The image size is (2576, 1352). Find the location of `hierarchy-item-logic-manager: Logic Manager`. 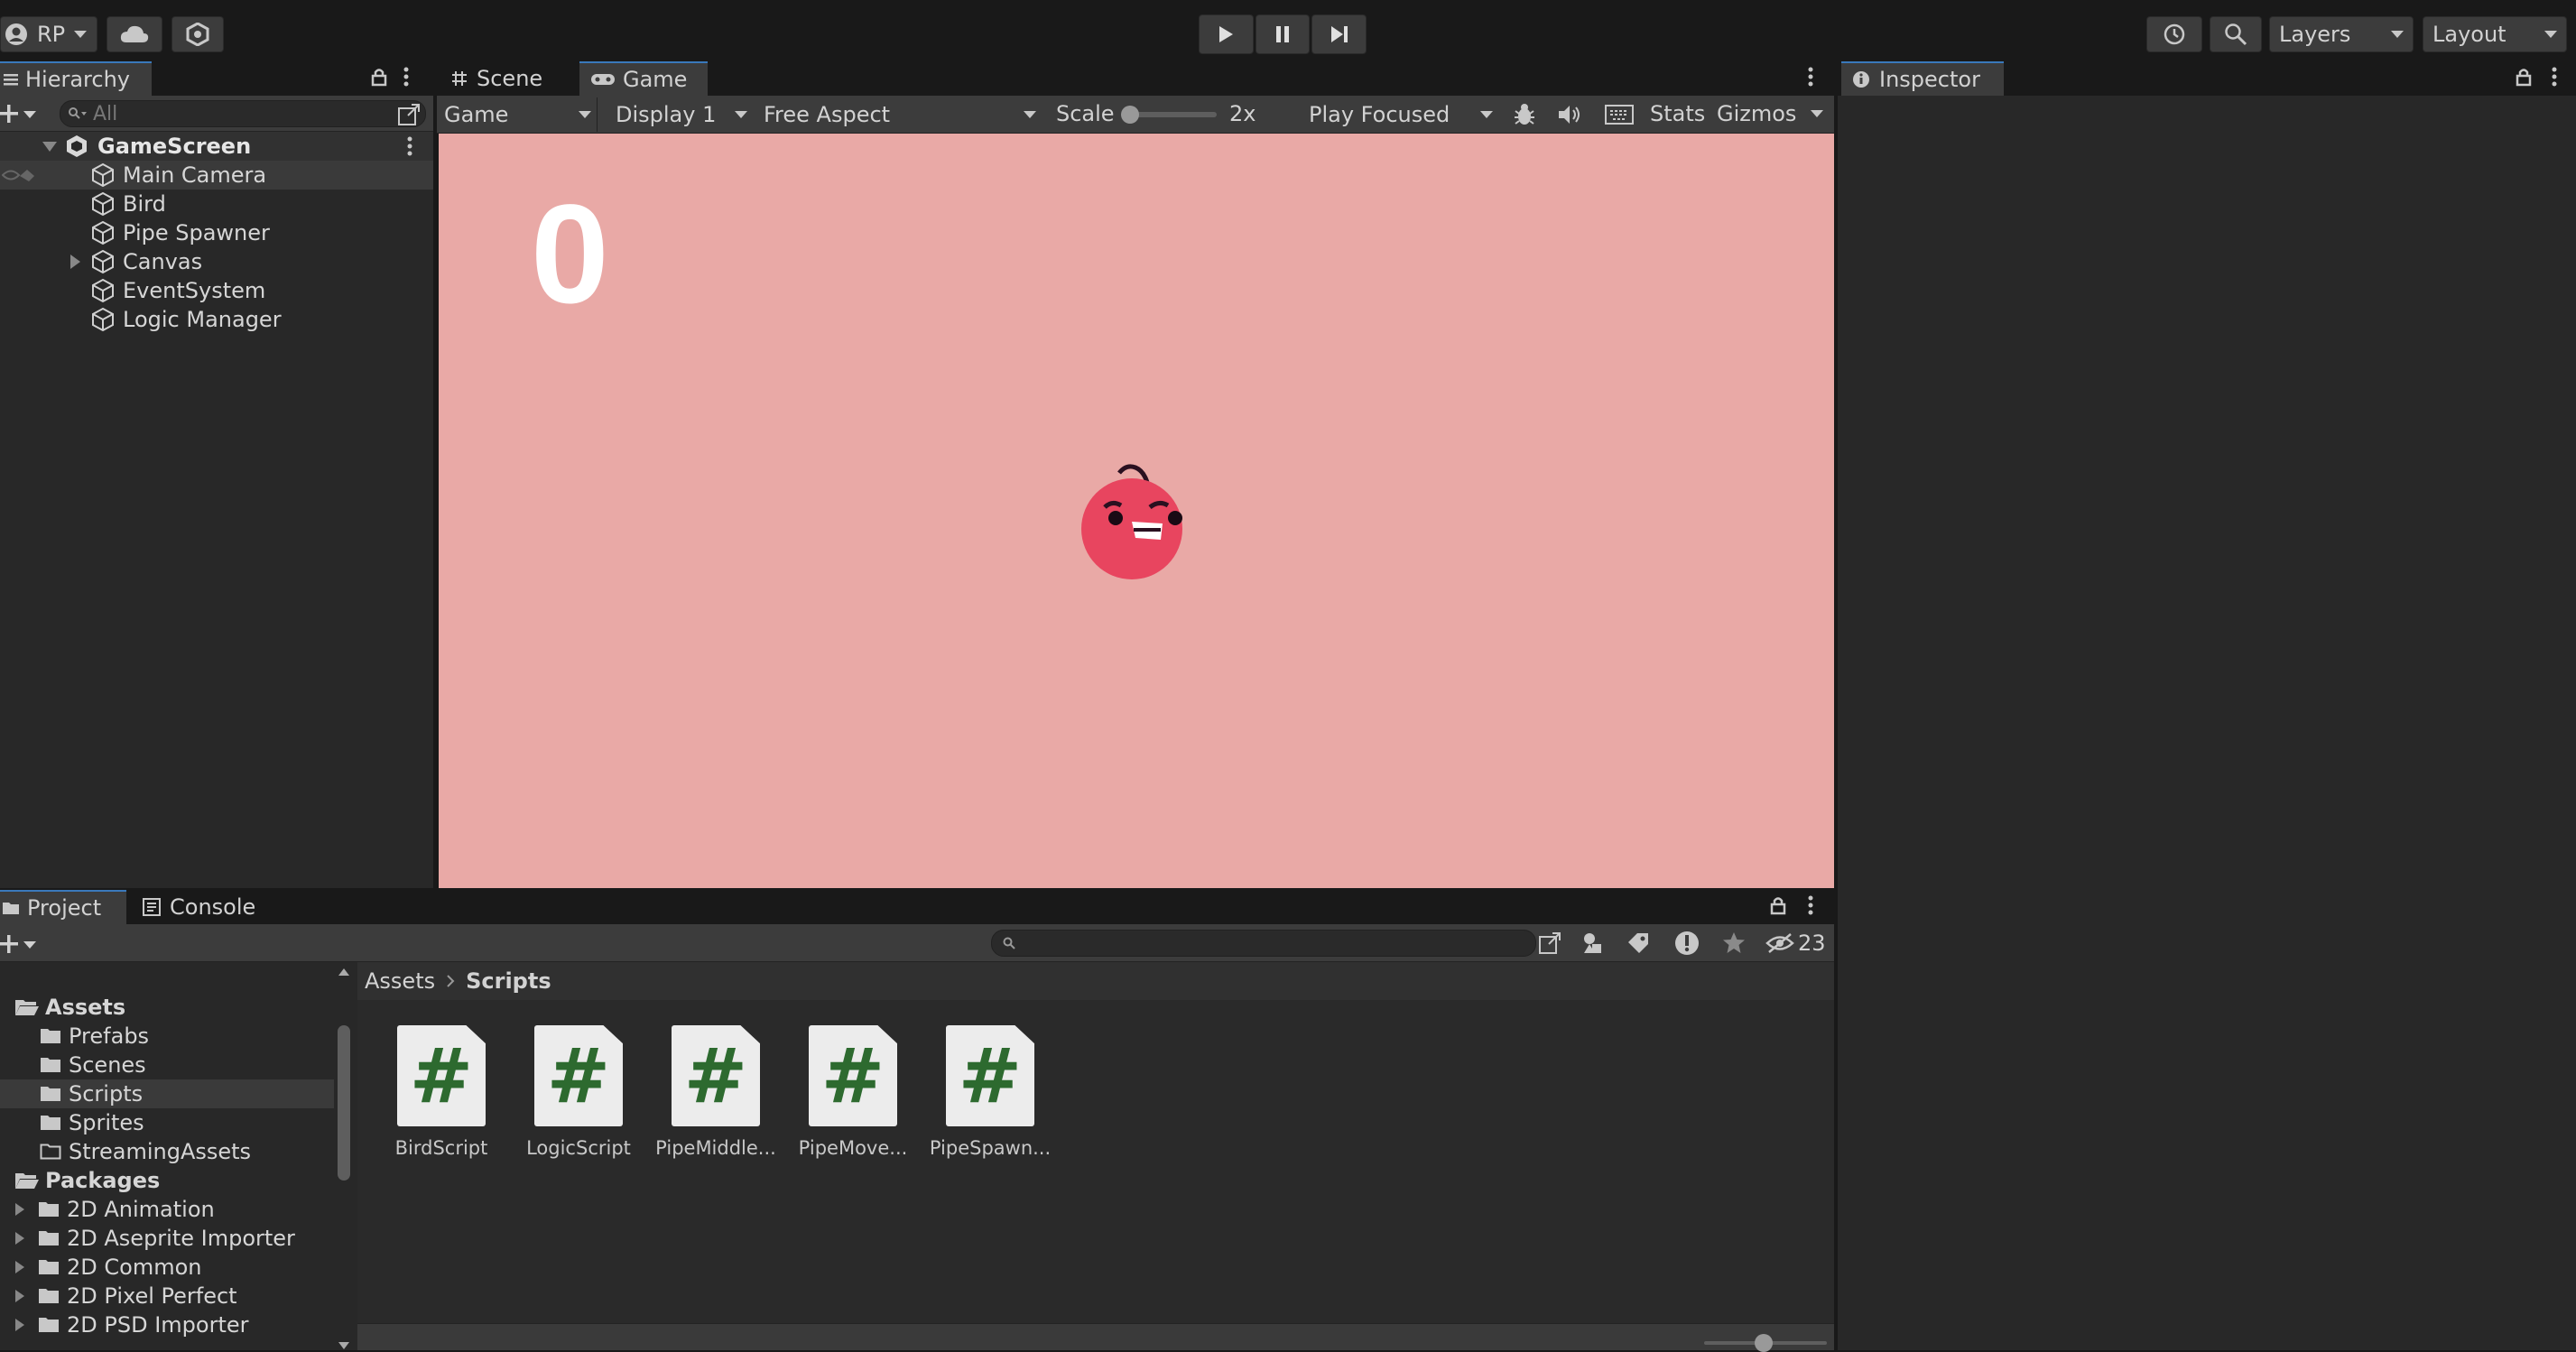

hierarchy-item-logic-manager: Logic Manager is located at coordinates (216, 319).